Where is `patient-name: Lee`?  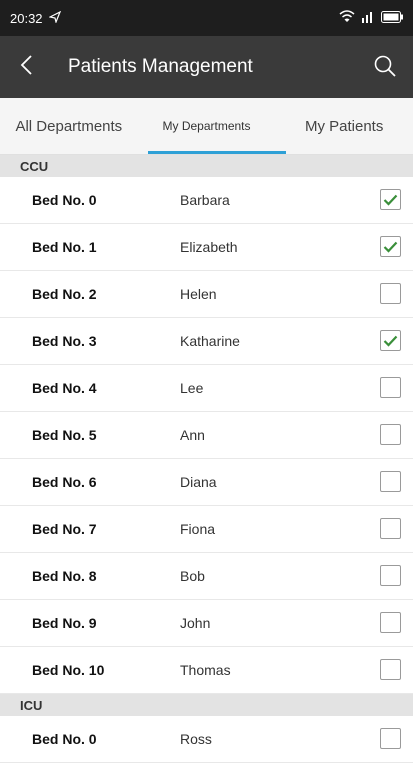
patient-name: Lee is located at coordinates (192, 388).